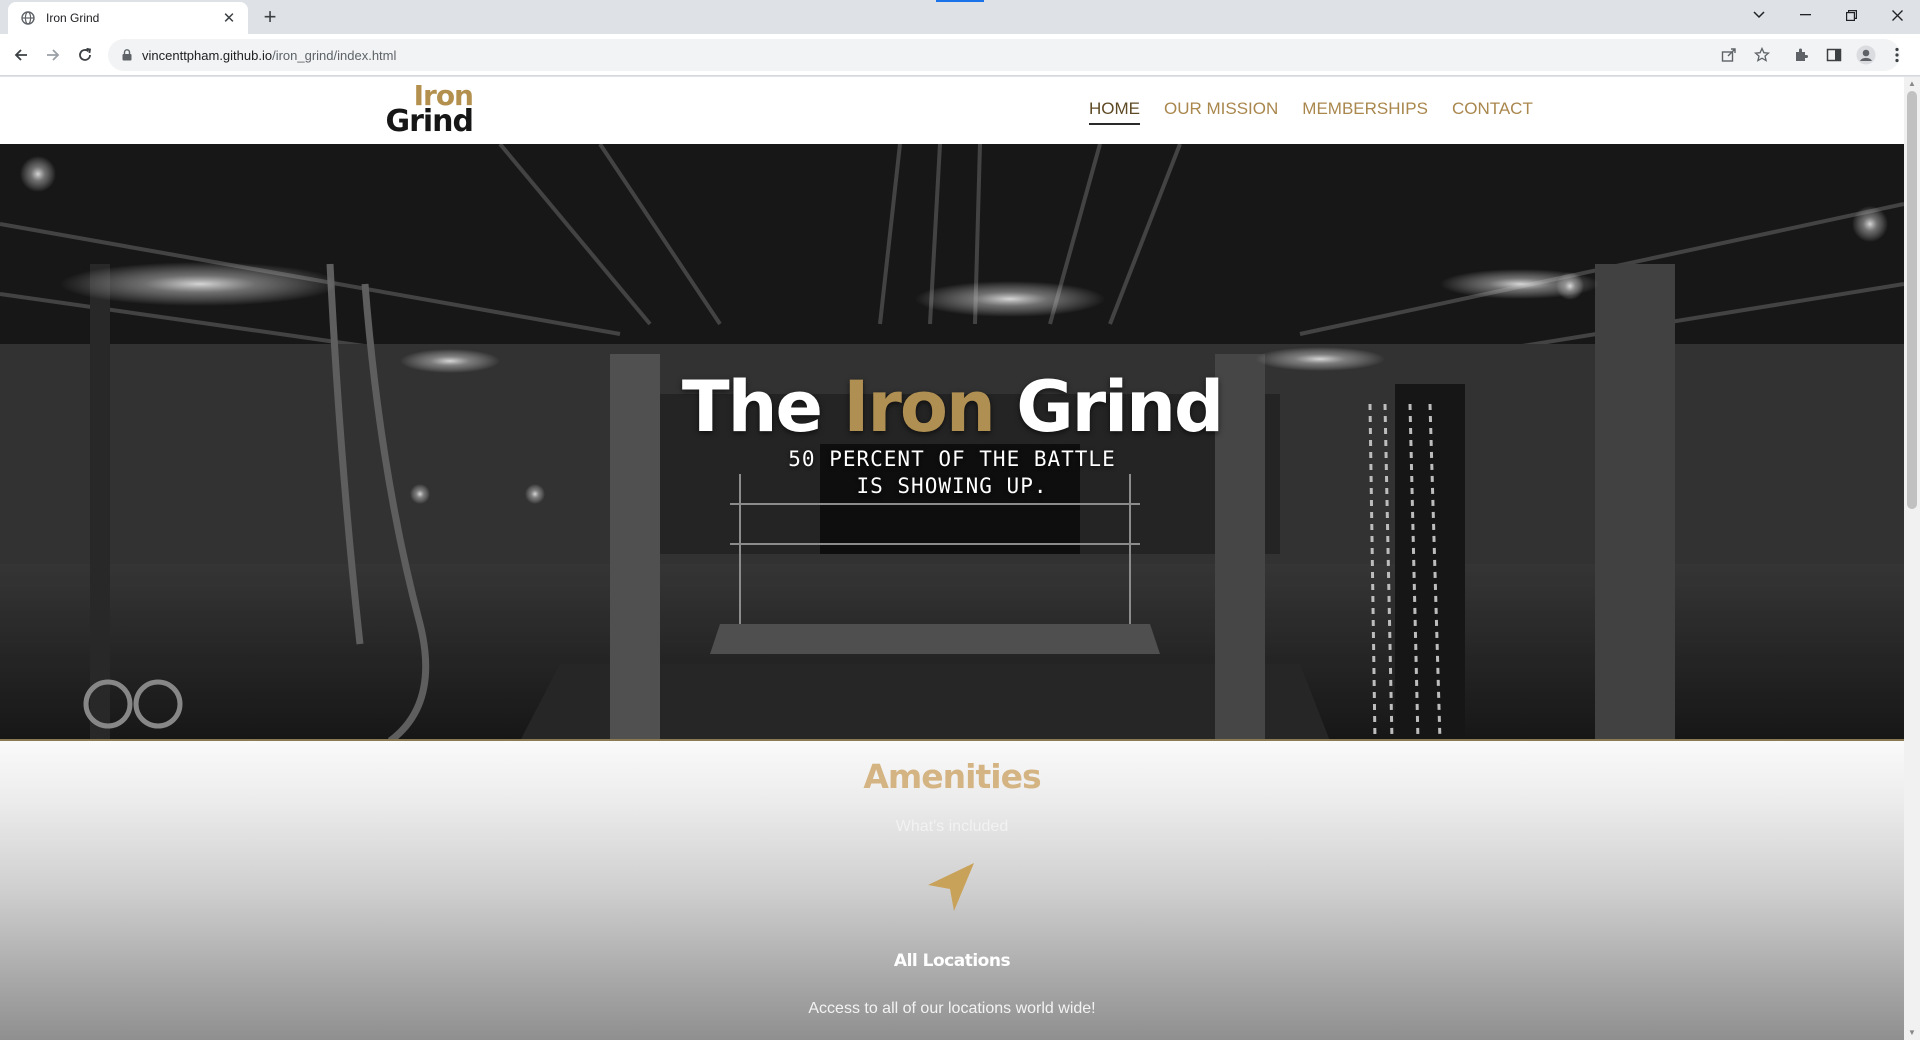 The image size is (1920, 1040). I want to click on back-icon, so click(21, 55).